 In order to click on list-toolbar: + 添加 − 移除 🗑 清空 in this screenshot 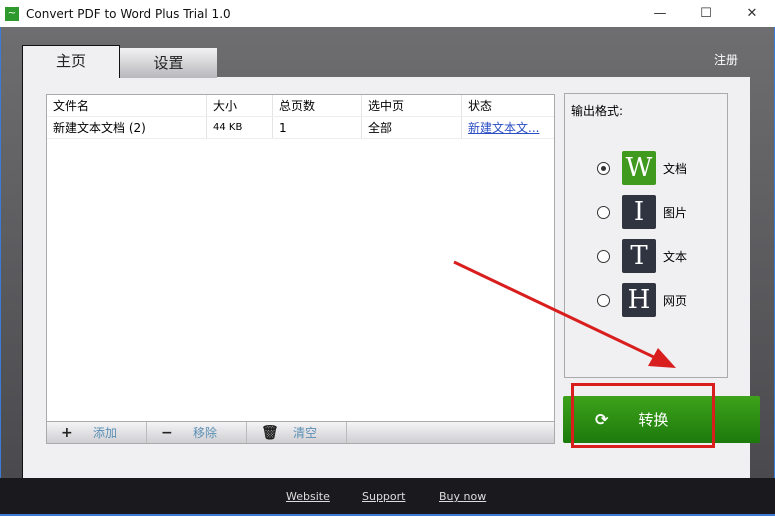, I will do `click(300, 432)`.